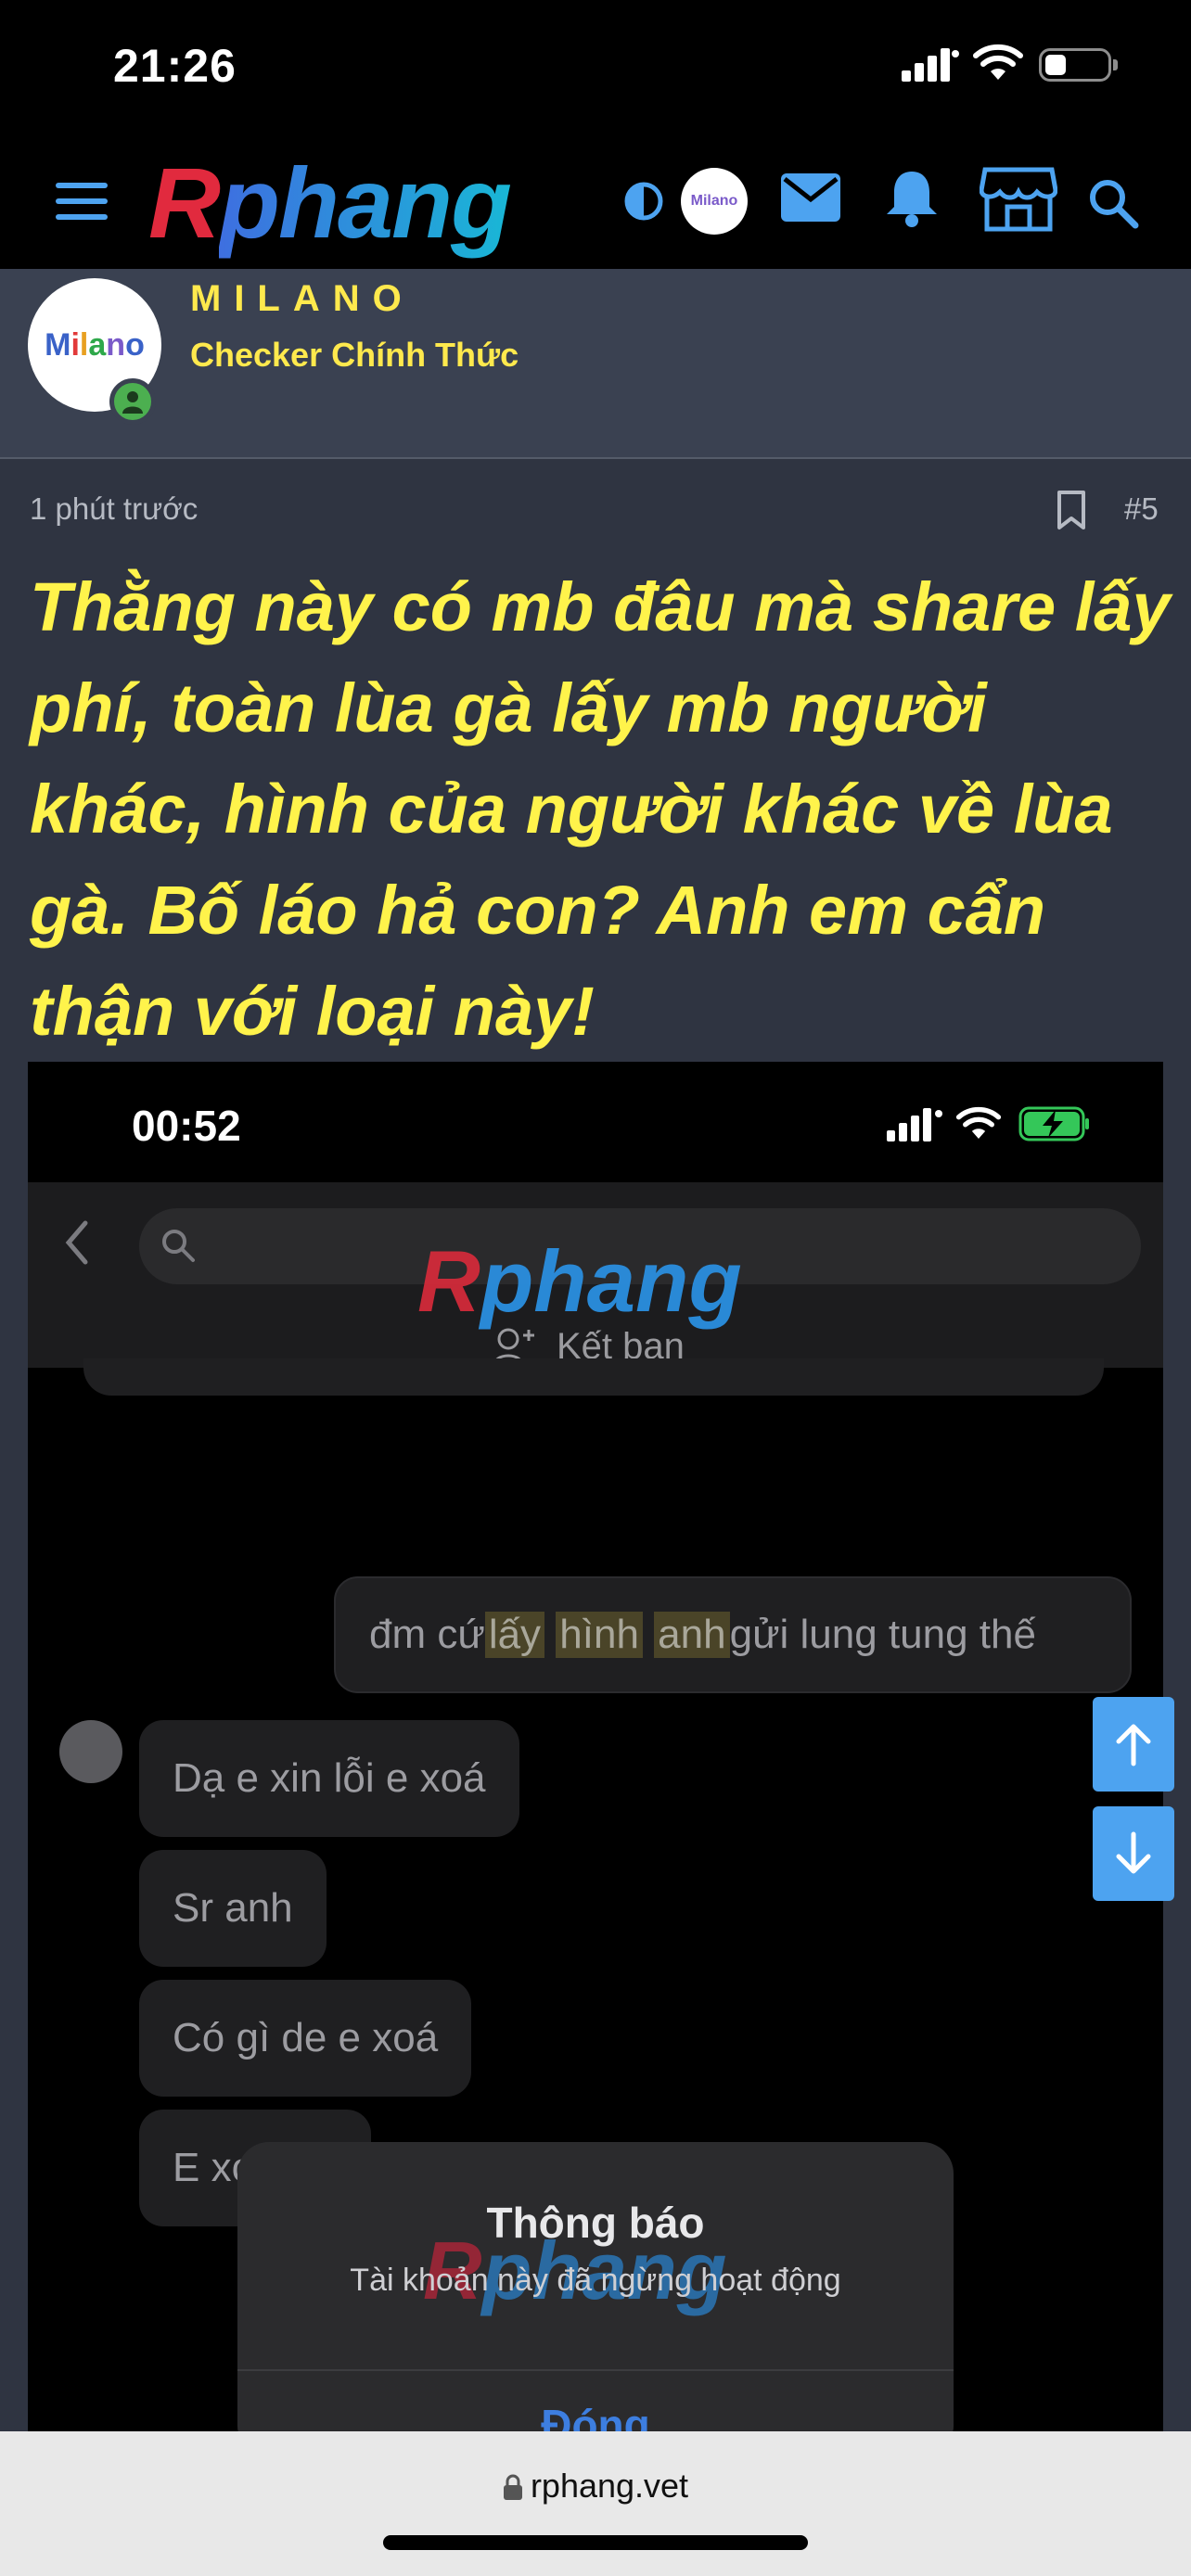 The height and width of the screenshot is (2576, 1191). I want to click on watermark-phang: phang, so click(611, 1281).